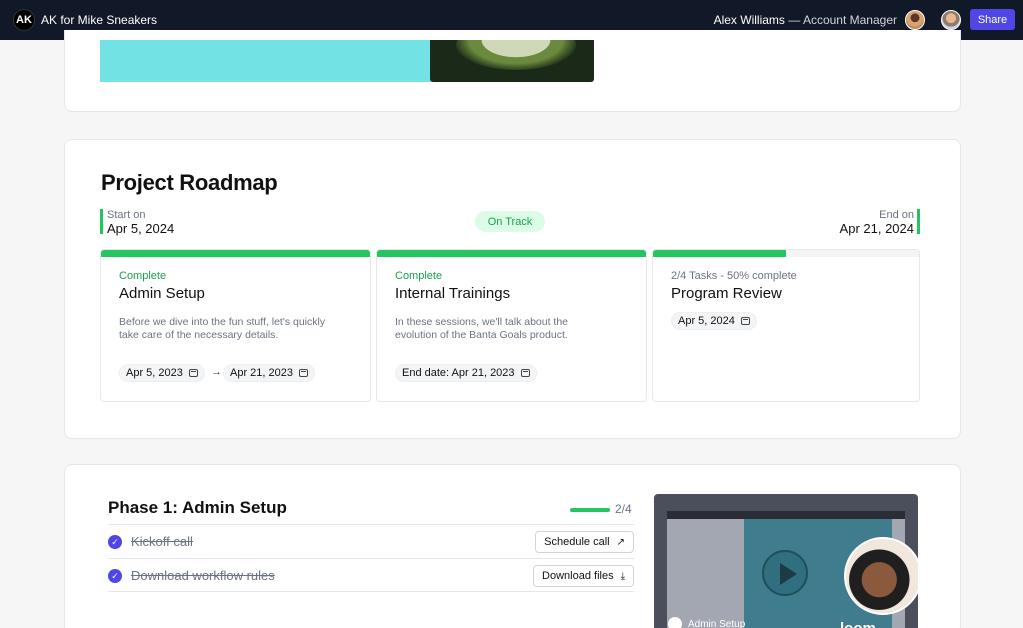 The width and height of the screenshot is (1023, 628). Describe the element at coordinates (510, 221) in the screenshot. I see `status-badge: On Track` at that location.